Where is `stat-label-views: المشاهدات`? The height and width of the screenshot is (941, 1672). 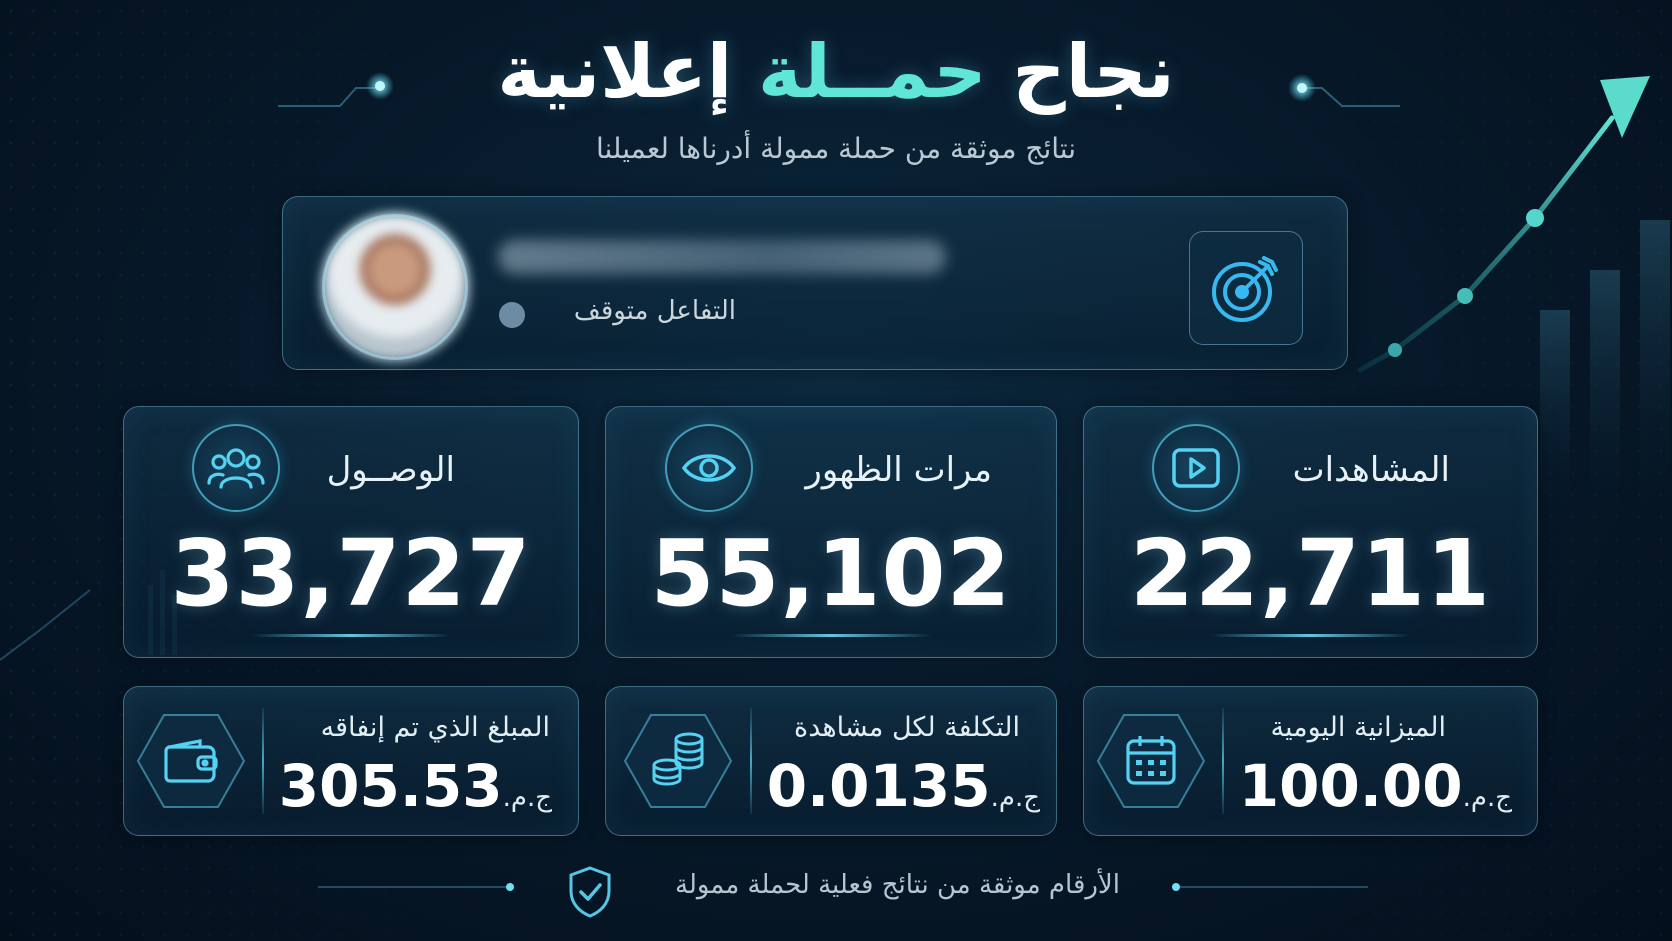
stat-label-views: المشاهدات is located at coordinates (1371, 470).